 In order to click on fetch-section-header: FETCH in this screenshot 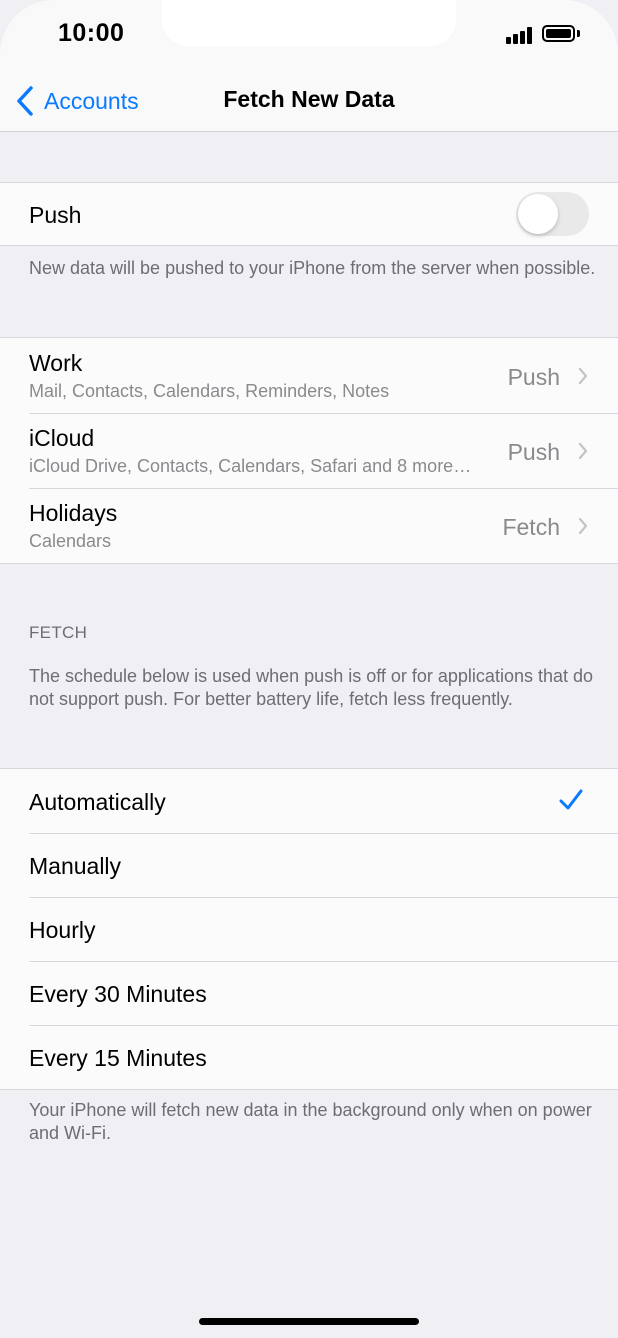, I will do `click(58, 632)`.